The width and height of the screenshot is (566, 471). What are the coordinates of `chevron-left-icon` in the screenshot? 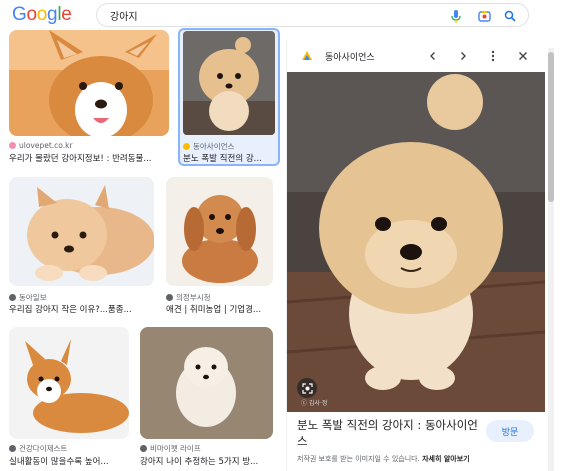 It's located at (433, 56).